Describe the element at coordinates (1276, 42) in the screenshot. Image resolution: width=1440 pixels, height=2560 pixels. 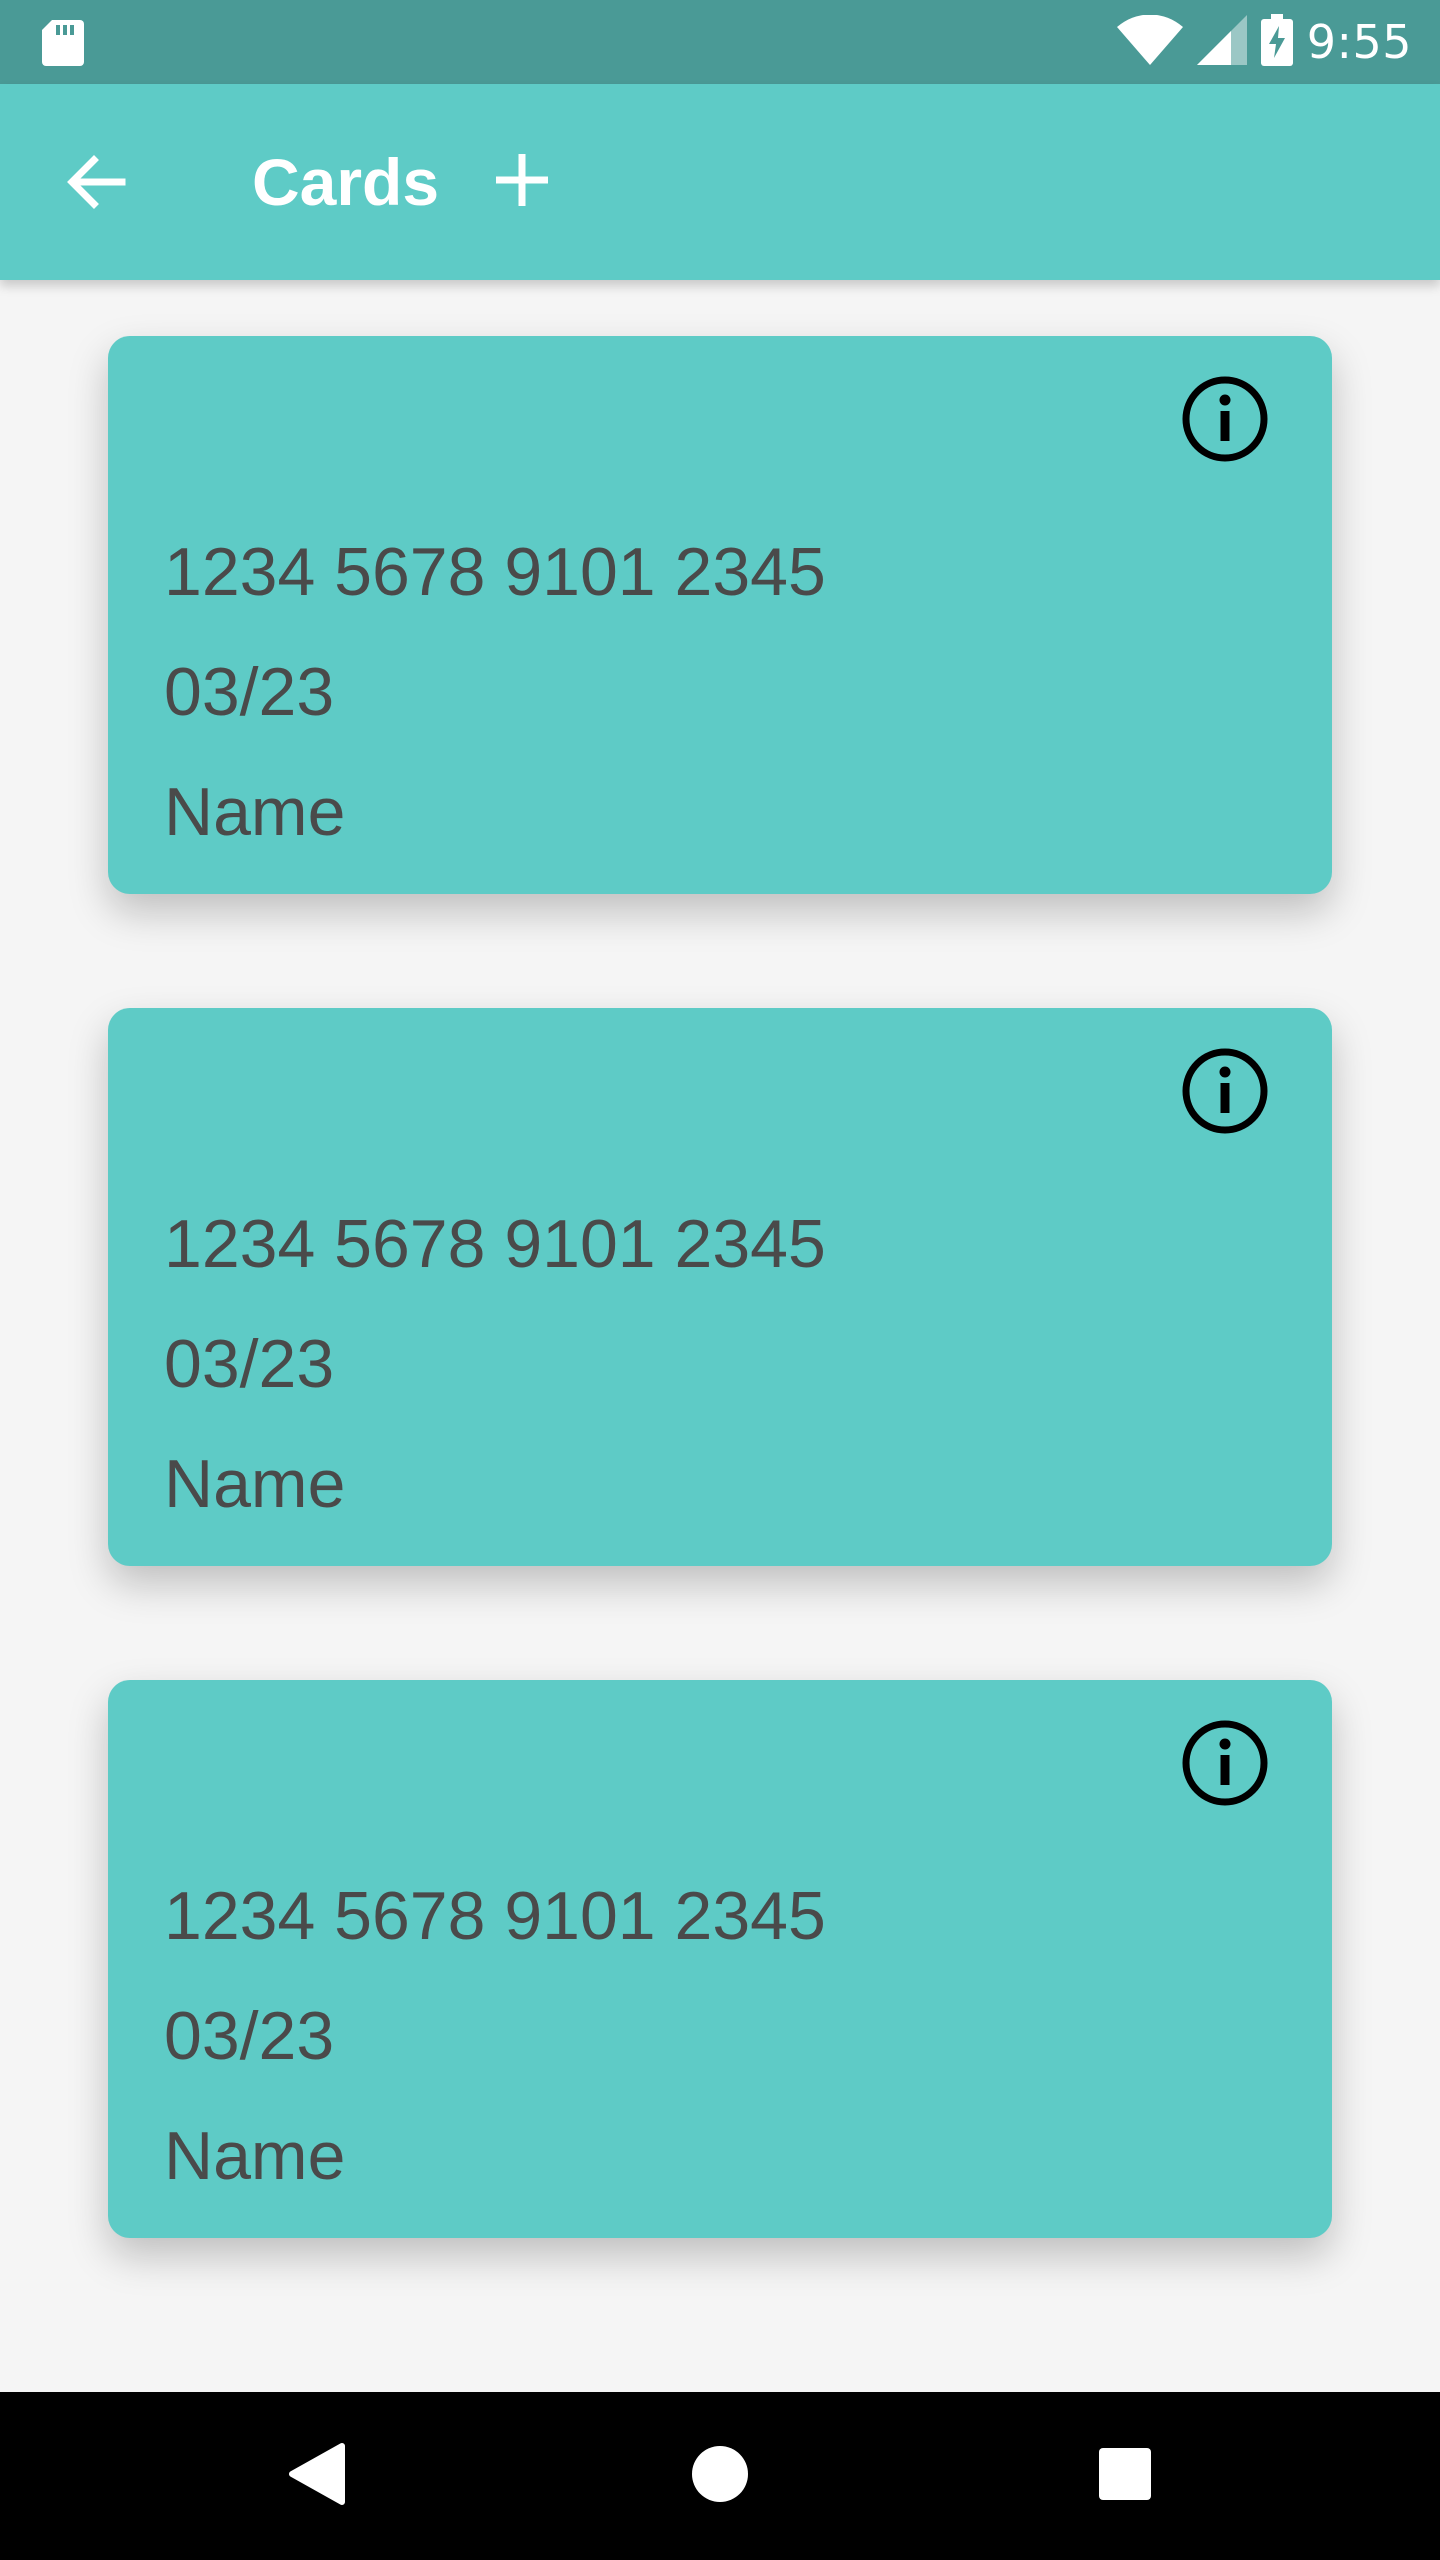
I see `battery-charging-icon` at that location.